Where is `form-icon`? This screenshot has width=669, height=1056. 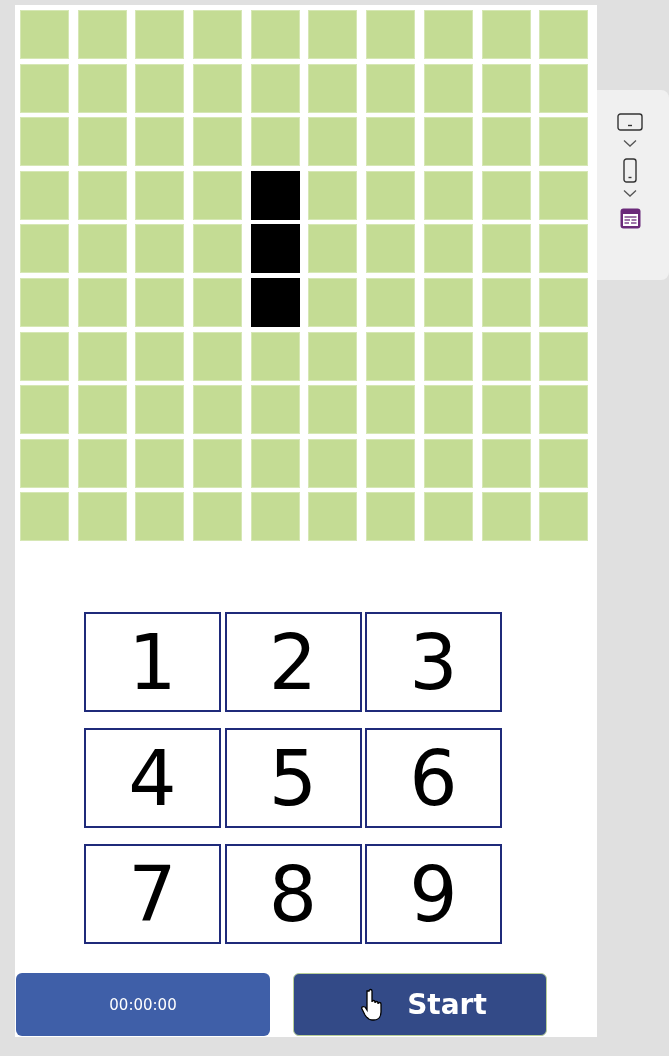 form-icon is located at coordinates (630, 218).